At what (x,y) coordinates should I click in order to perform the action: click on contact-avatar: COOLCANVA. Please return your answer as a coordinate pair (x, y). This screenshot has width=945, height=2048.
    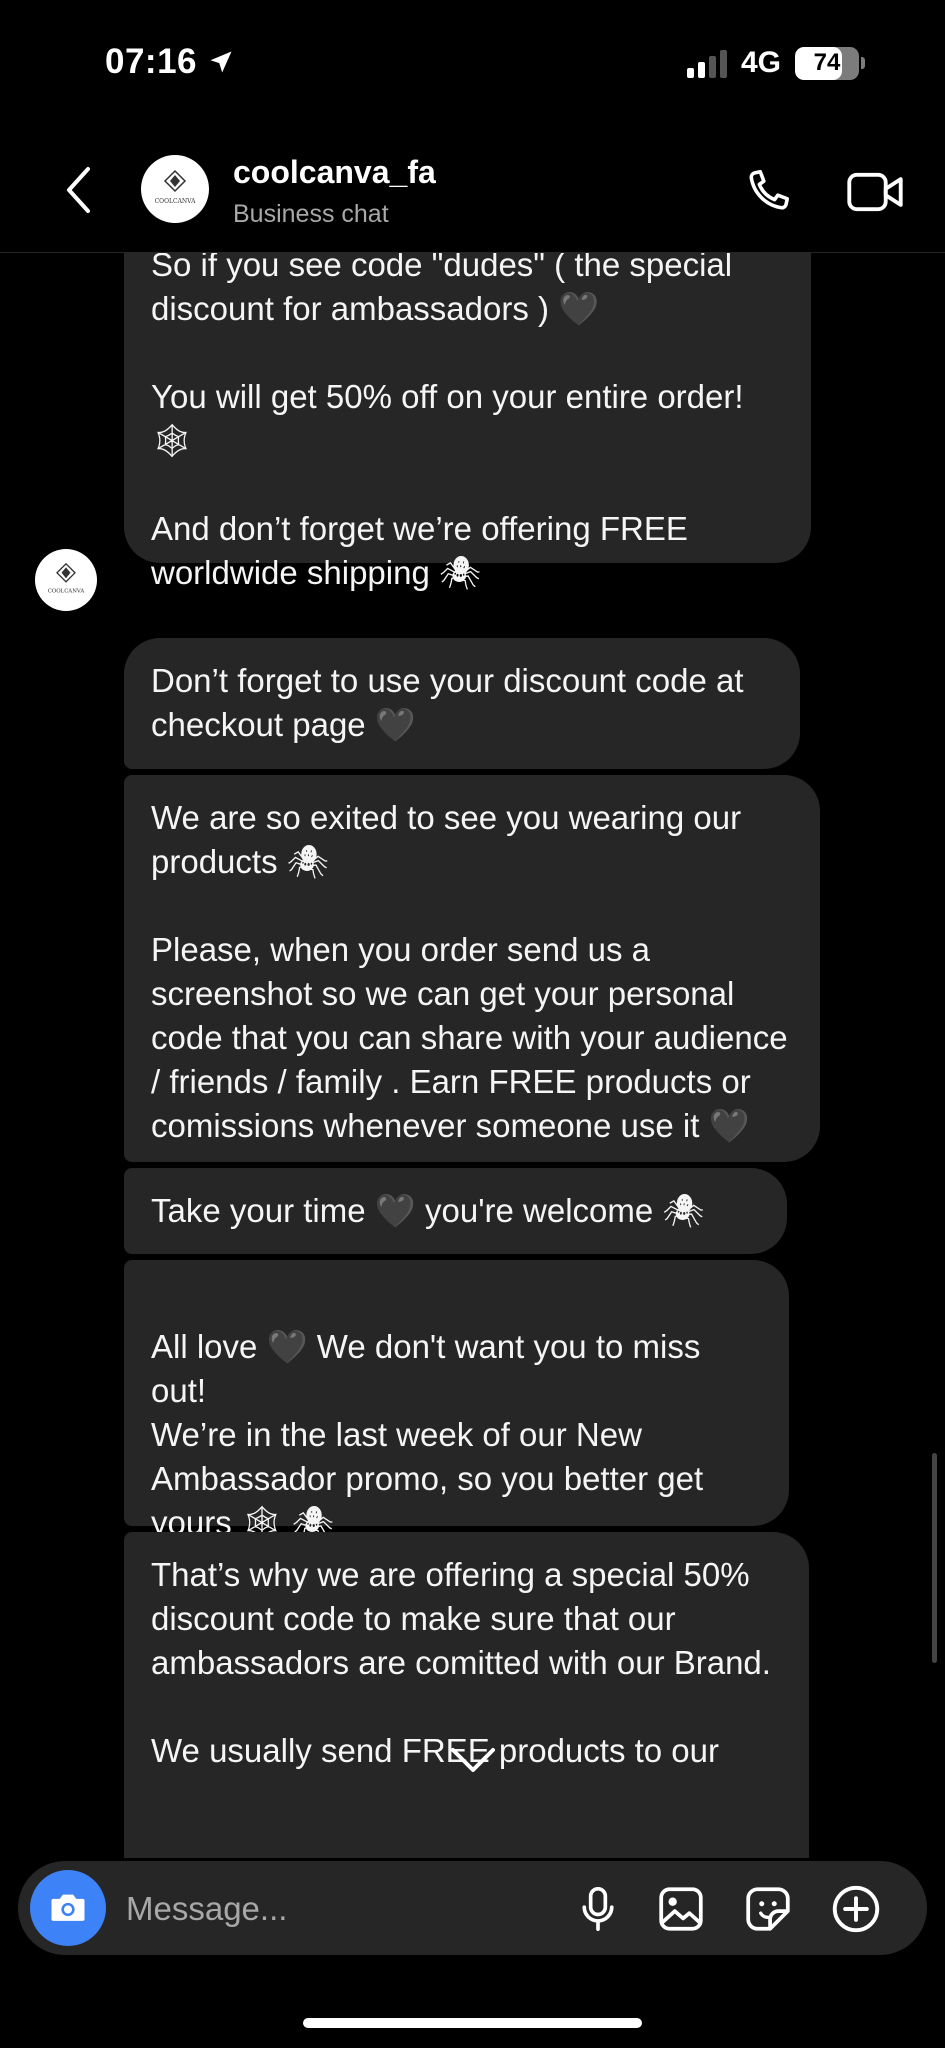
    Looking at the image, I should click on (175, 189).